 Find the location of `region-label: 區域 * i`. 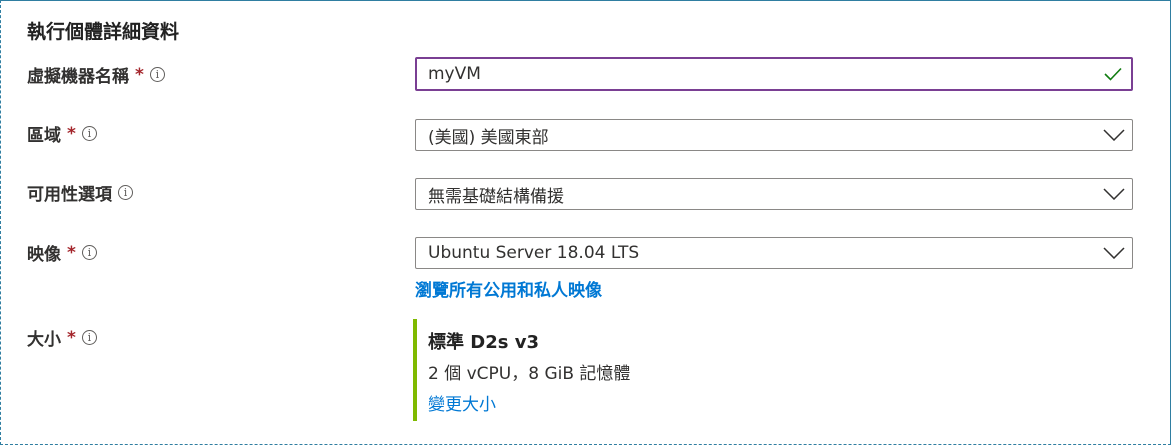

region-label: 區域 * i is located at coordinates (62, 133).